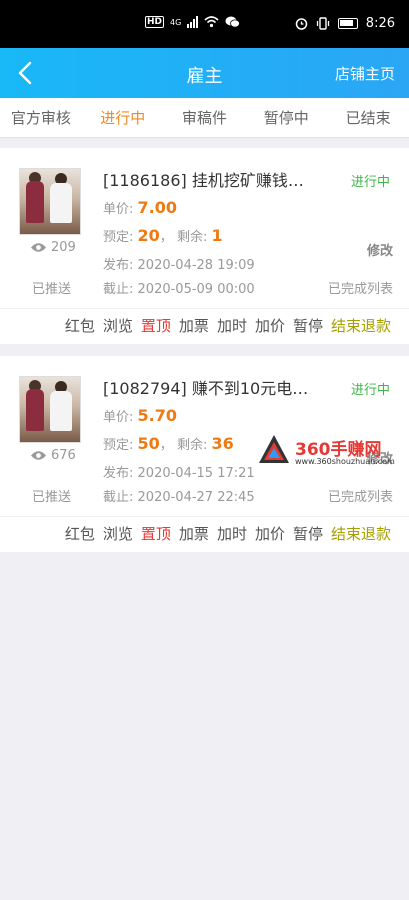 This screenshot has width=409, height=900. What do you see at coordinates (176, 22) in the screenshot?
I see `network-gen-indicator: 4G` at bounding box center [176, 22].